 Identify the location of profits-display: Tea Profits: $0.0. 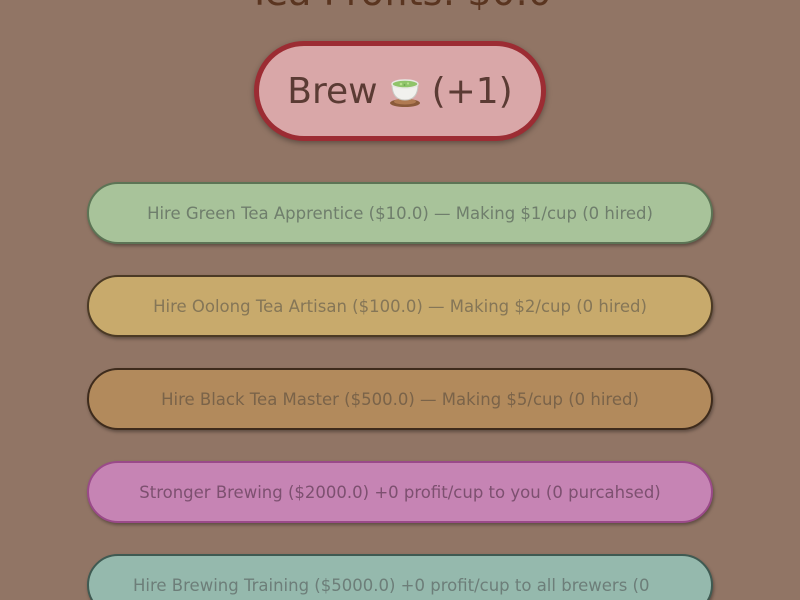
(400, 5).